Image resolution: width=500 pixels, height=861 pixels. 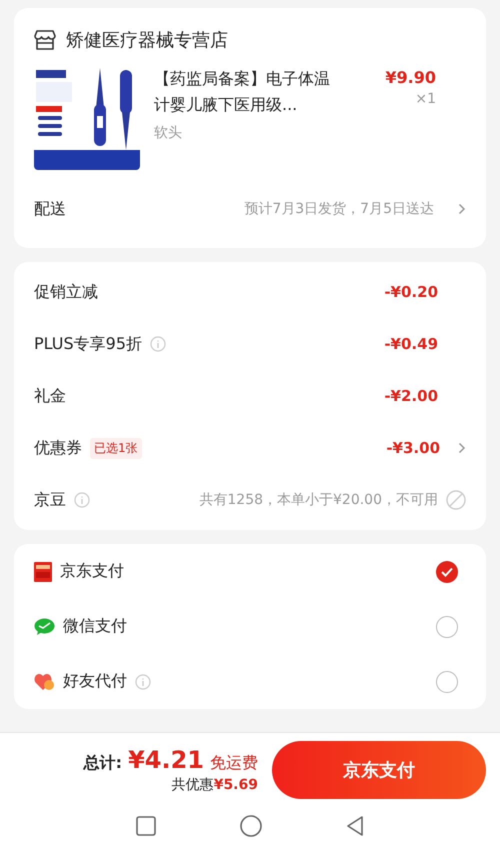 What do you see at coordinates (43, 572) in the screenshot?
I see `wallet-icon` at bounding box center [43, 572].